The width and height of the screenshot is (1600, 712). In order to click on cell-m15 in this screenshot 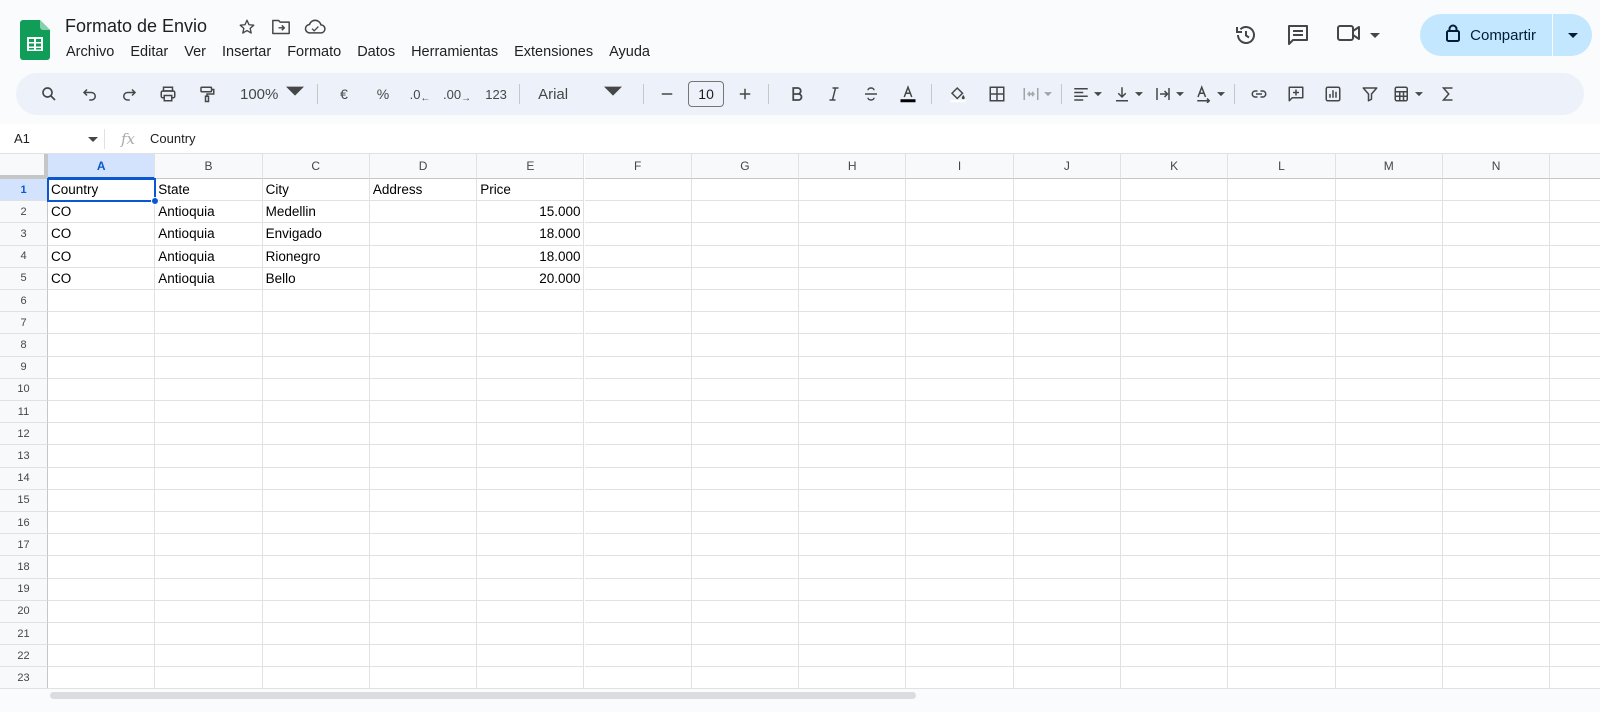, I will do `click(1389, 500)`.